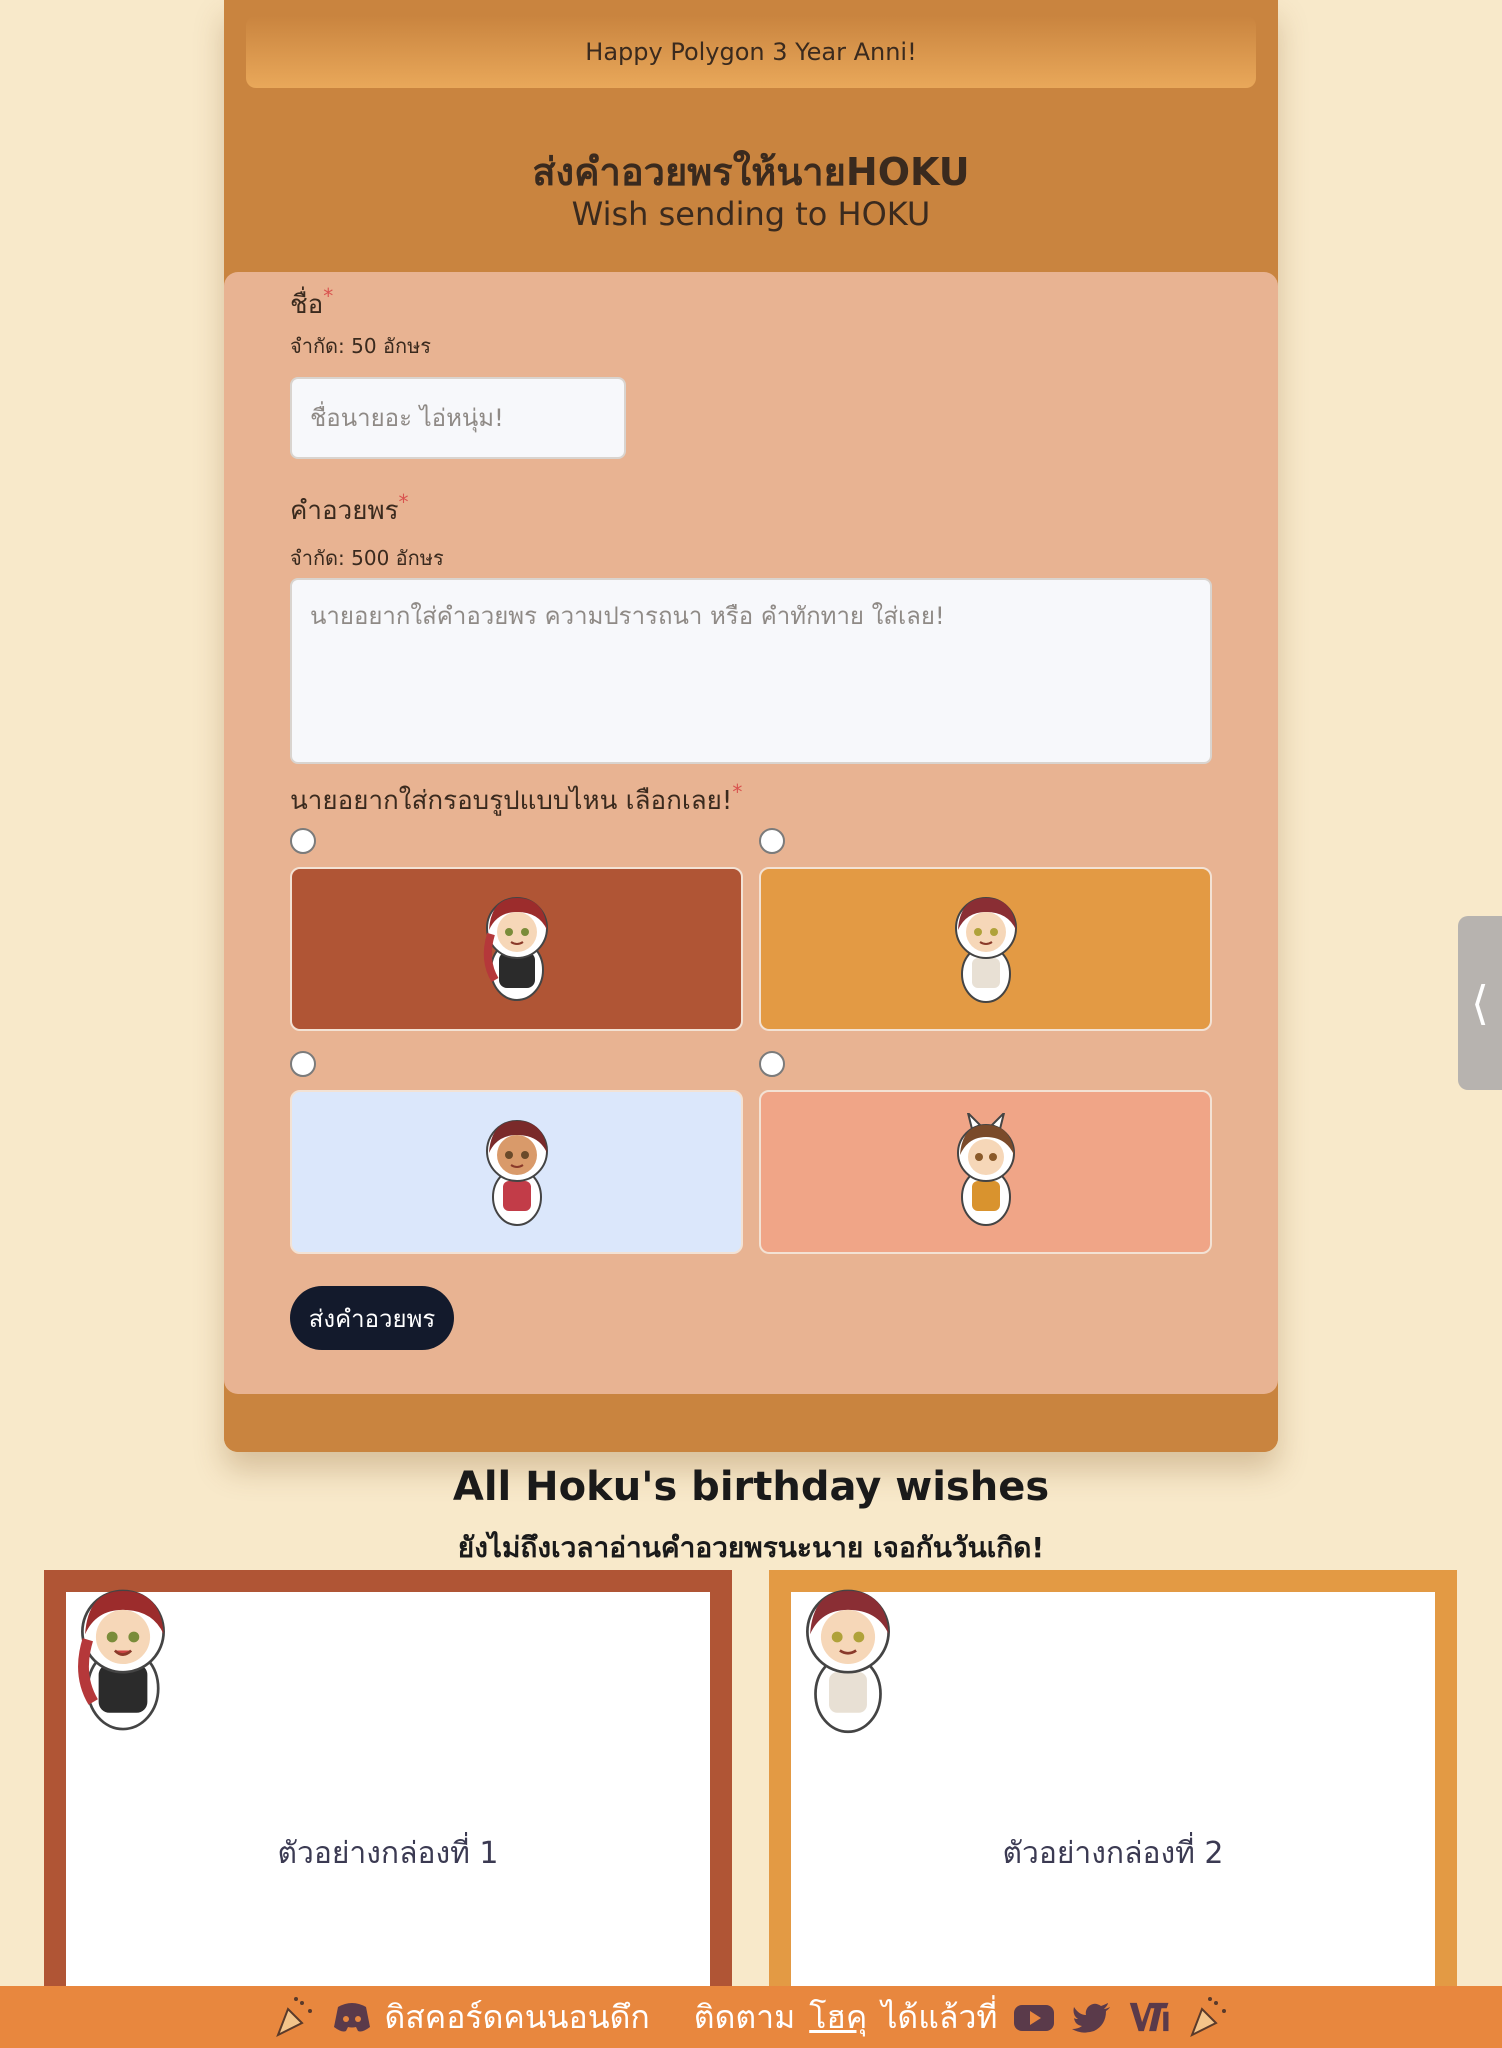  I want to click on follow-prefix: ติดตาม, so click(744, 2016).